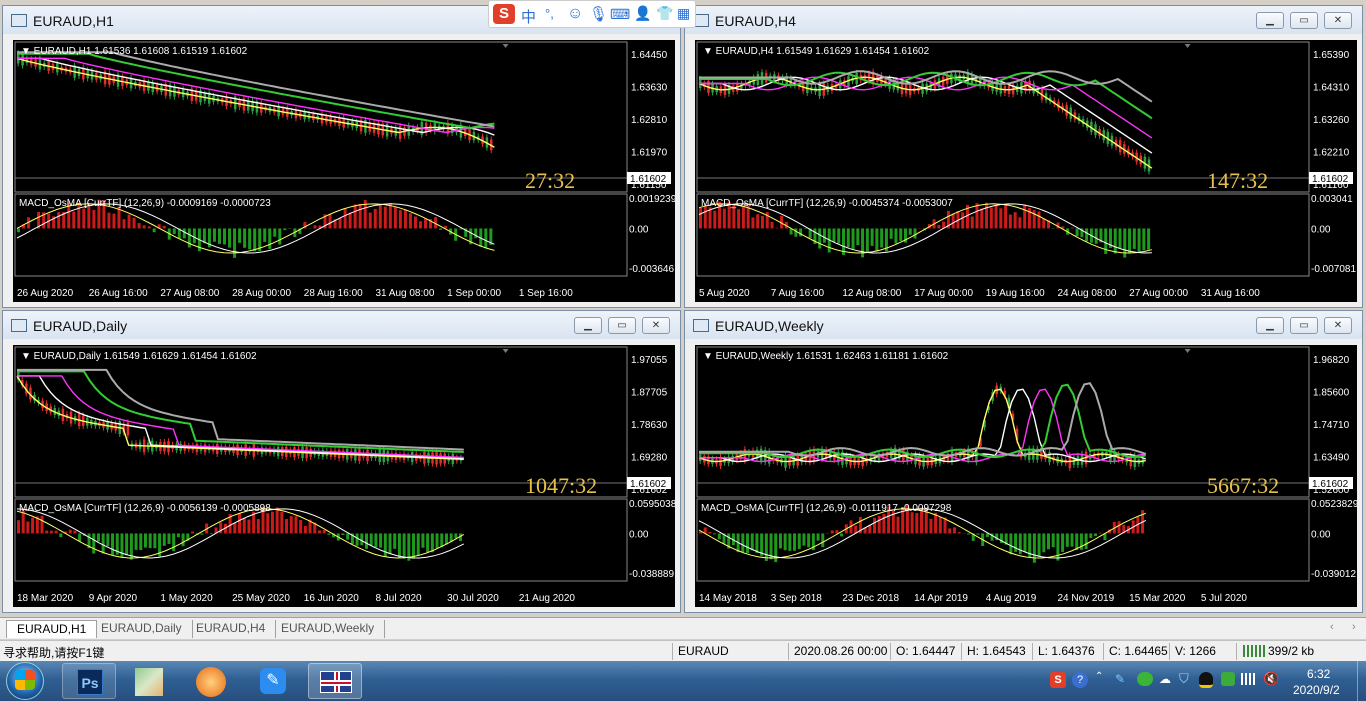 The width and height of the screenshot is (1366, 701). What do you see at coordinates (1184, 679) in the screenshot?
I see `shield-tray-icon: ⛉` at bounding box center [1184, 679].